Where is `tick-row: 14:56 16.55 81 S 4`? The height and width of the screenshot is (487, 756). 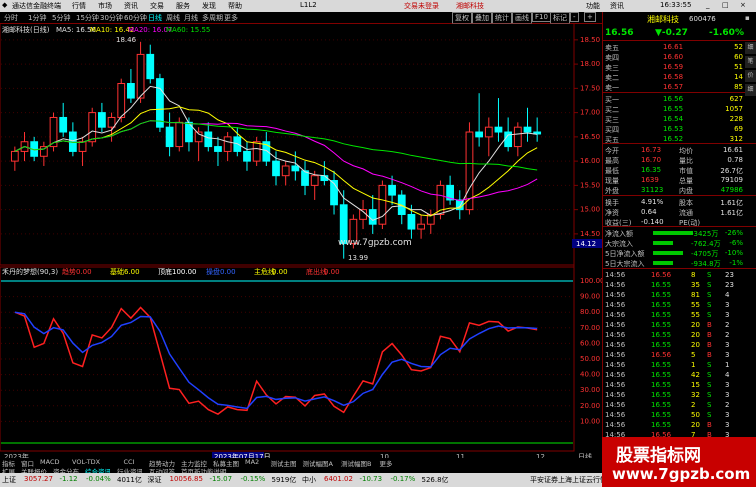
tick-row: 14:56 16.55 81 S 4 is located at coordinates (679, 295).